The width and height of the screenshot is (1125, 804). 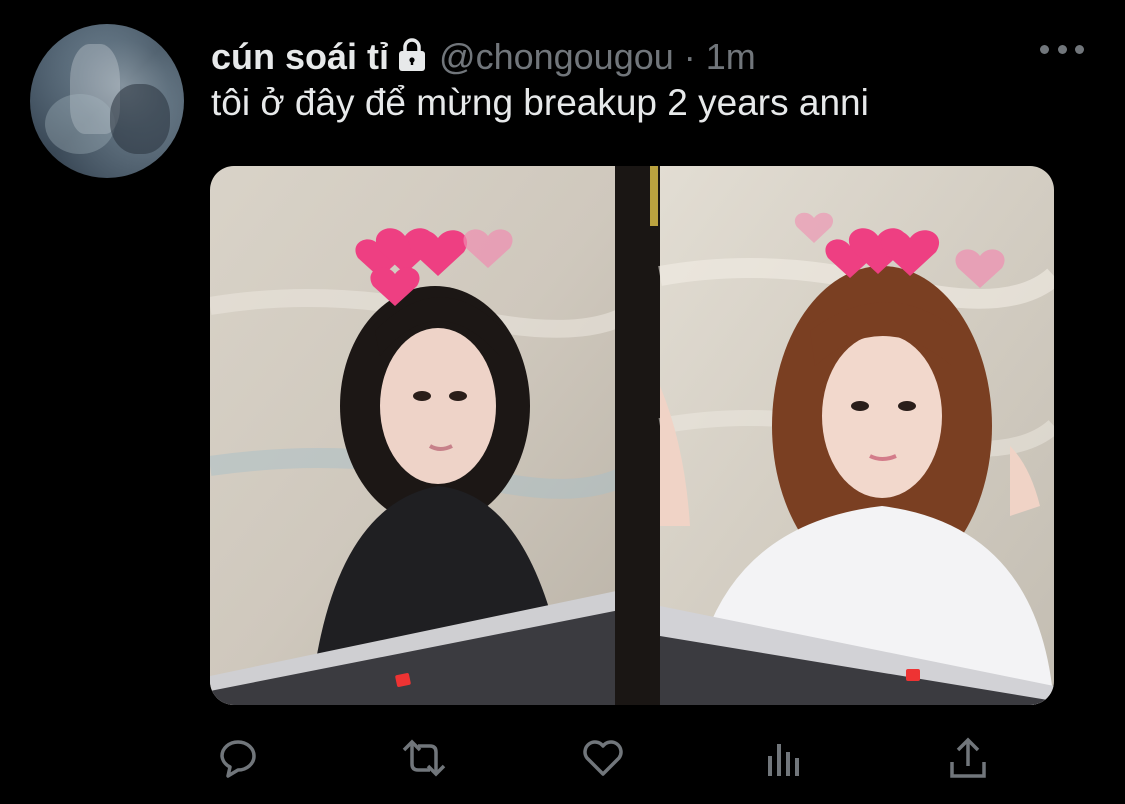 I want to click on analytics-button, so click(x=784, y=758).